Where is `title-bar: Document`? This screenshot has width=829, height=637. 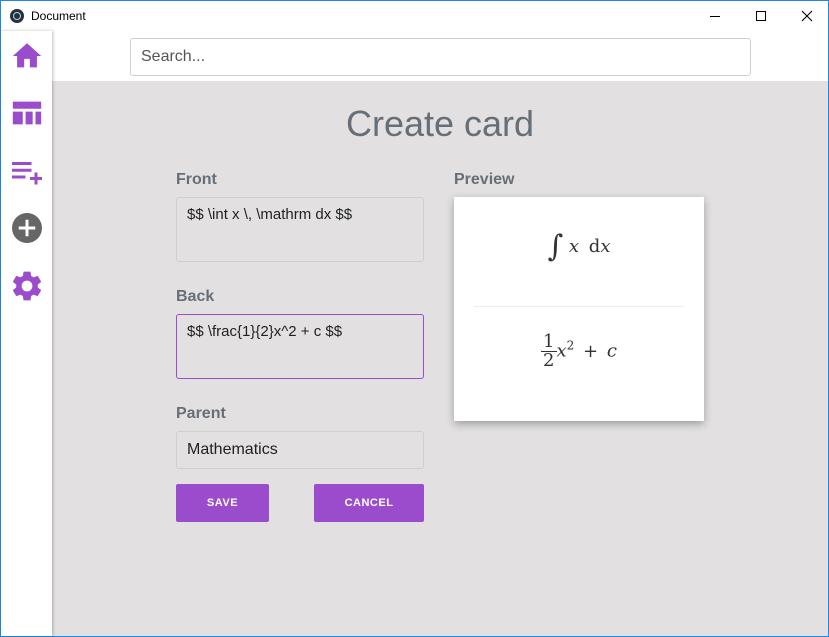
title-bar: Document is located at coordinates (414, 16).